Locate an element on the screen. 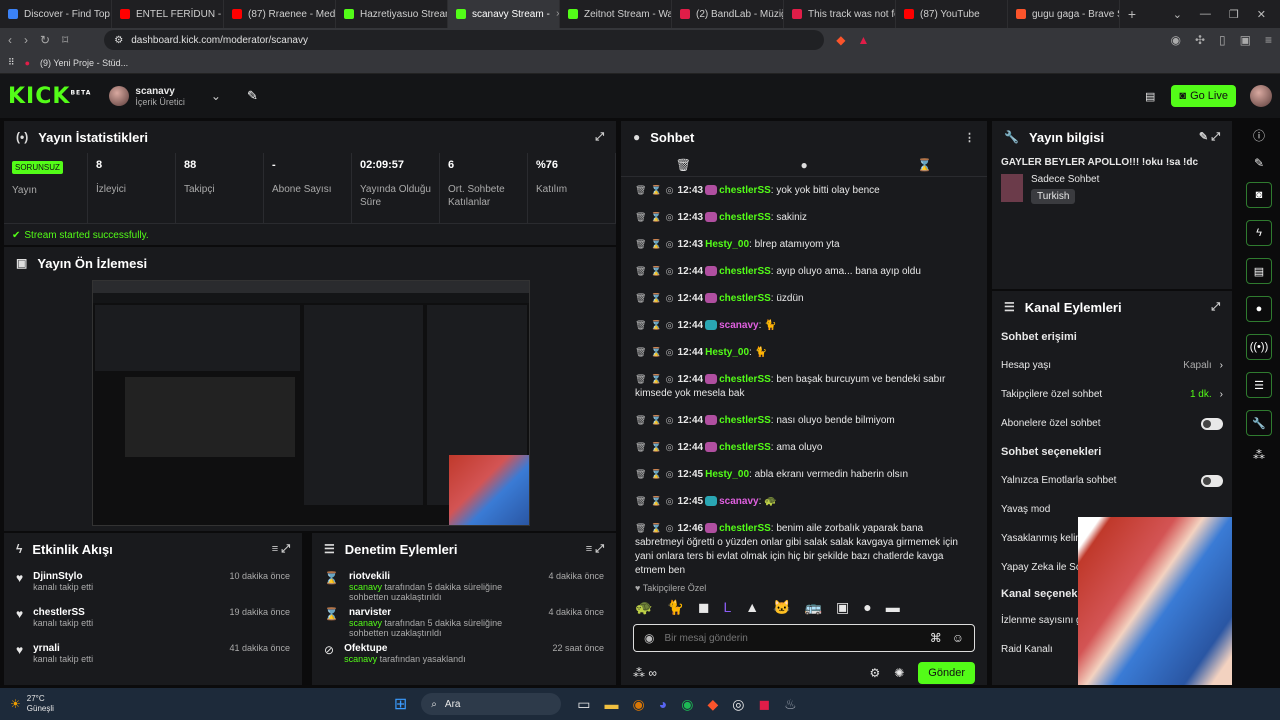 This screenshot has height=720, width=1280. preview-video is located at coordinates (311, 403).